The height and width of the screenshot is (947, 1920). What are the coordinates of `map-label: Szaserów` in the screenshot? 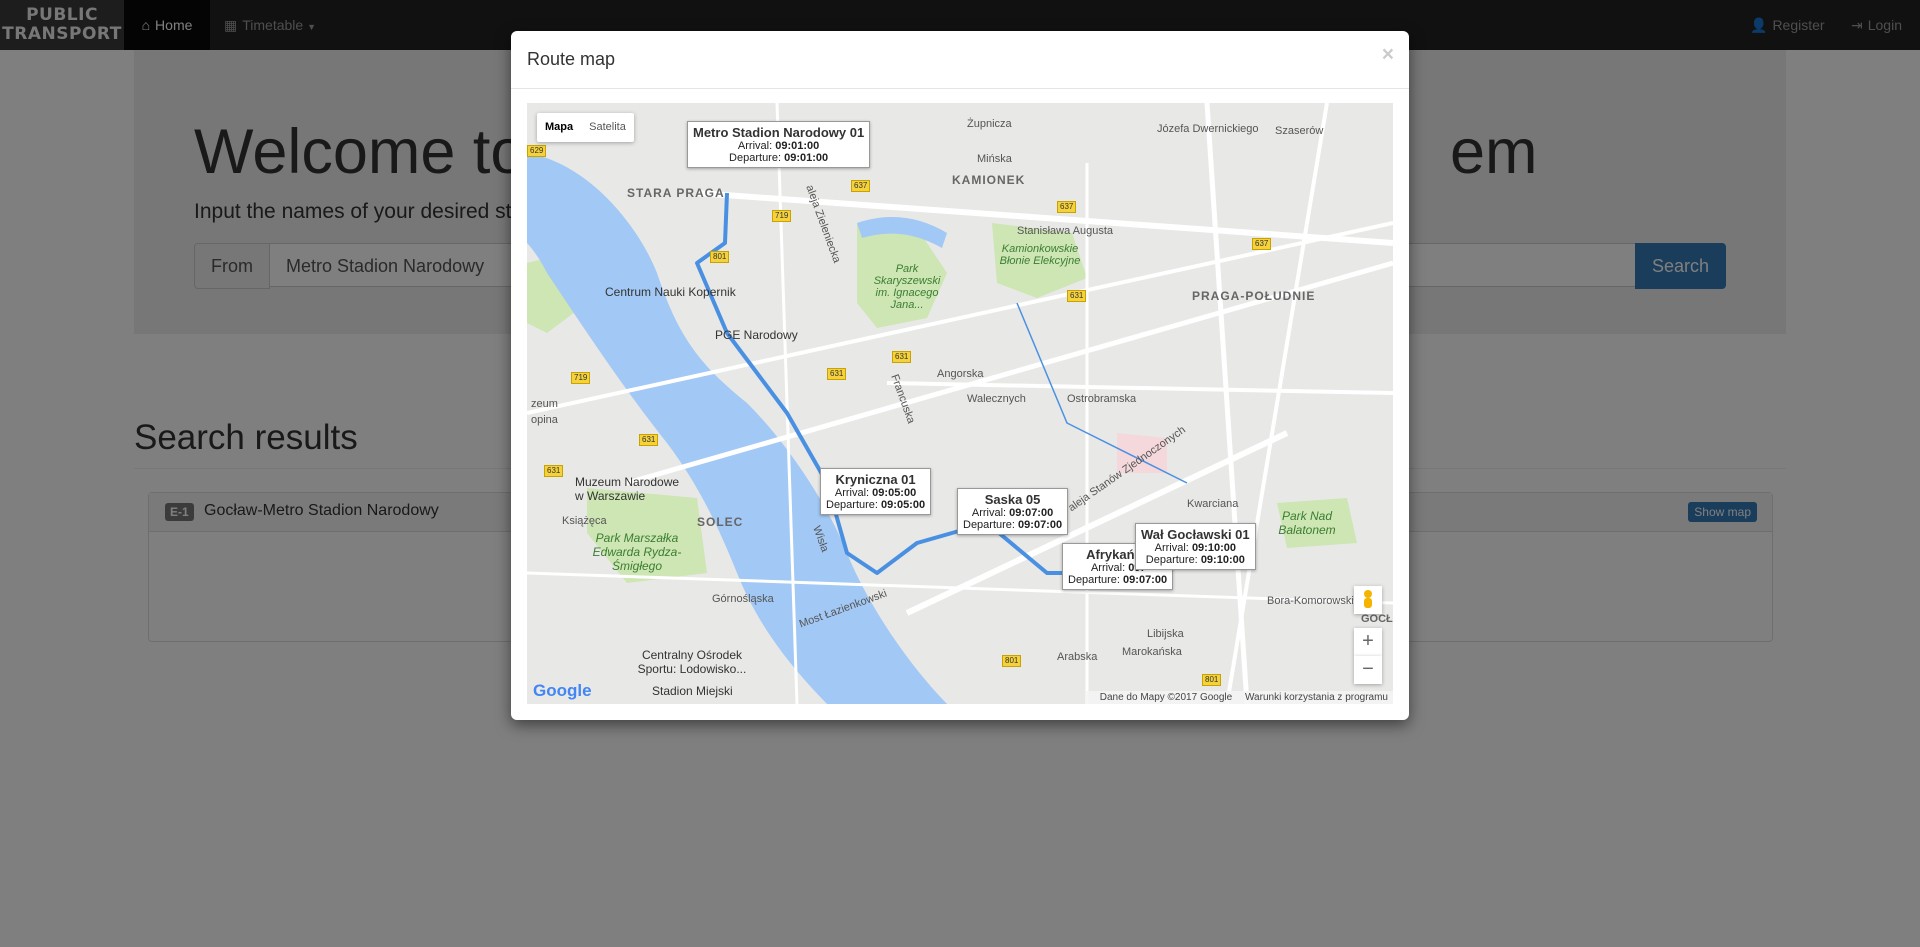 It's located at (1299, 131).